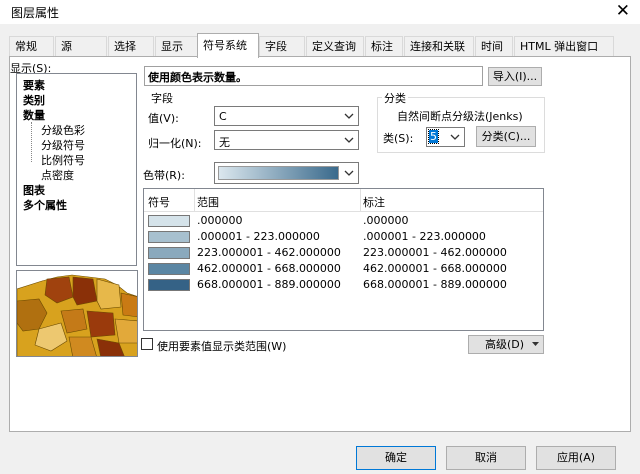 The width and height of the screenshot is (640, 474). What do you see at coordinates (34, 190) in the screenshot?
I see `show-item-charts: 图表` at bounding box center [34, 190].